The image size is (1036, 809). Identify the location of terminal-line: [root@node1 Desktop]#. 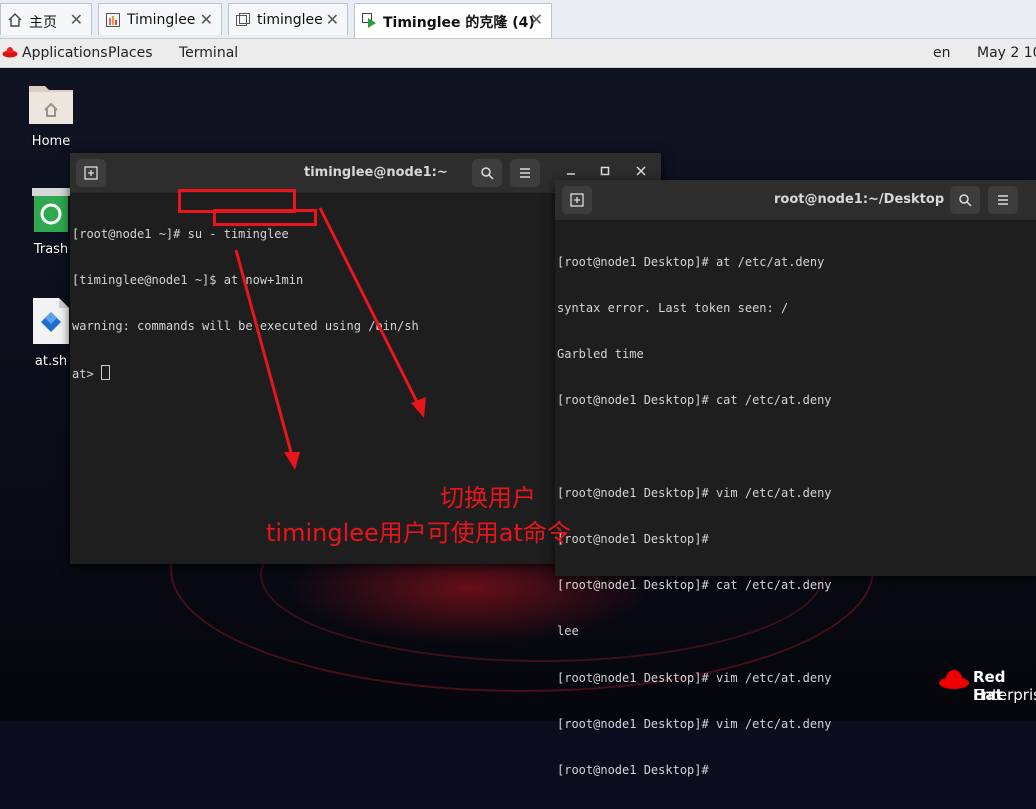
(633, 770).